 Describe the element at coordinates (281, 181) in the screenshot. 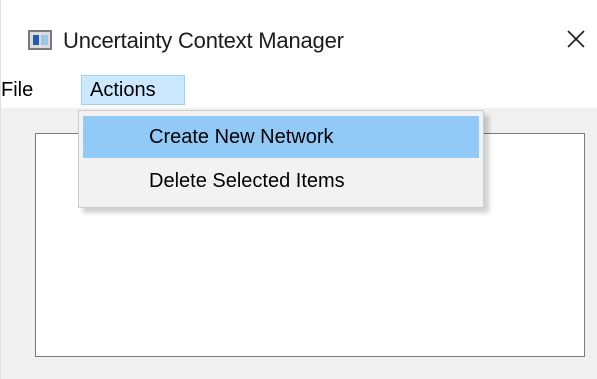

I see `menu-item-delete-selected-items: Delete Selected Items` at that location.